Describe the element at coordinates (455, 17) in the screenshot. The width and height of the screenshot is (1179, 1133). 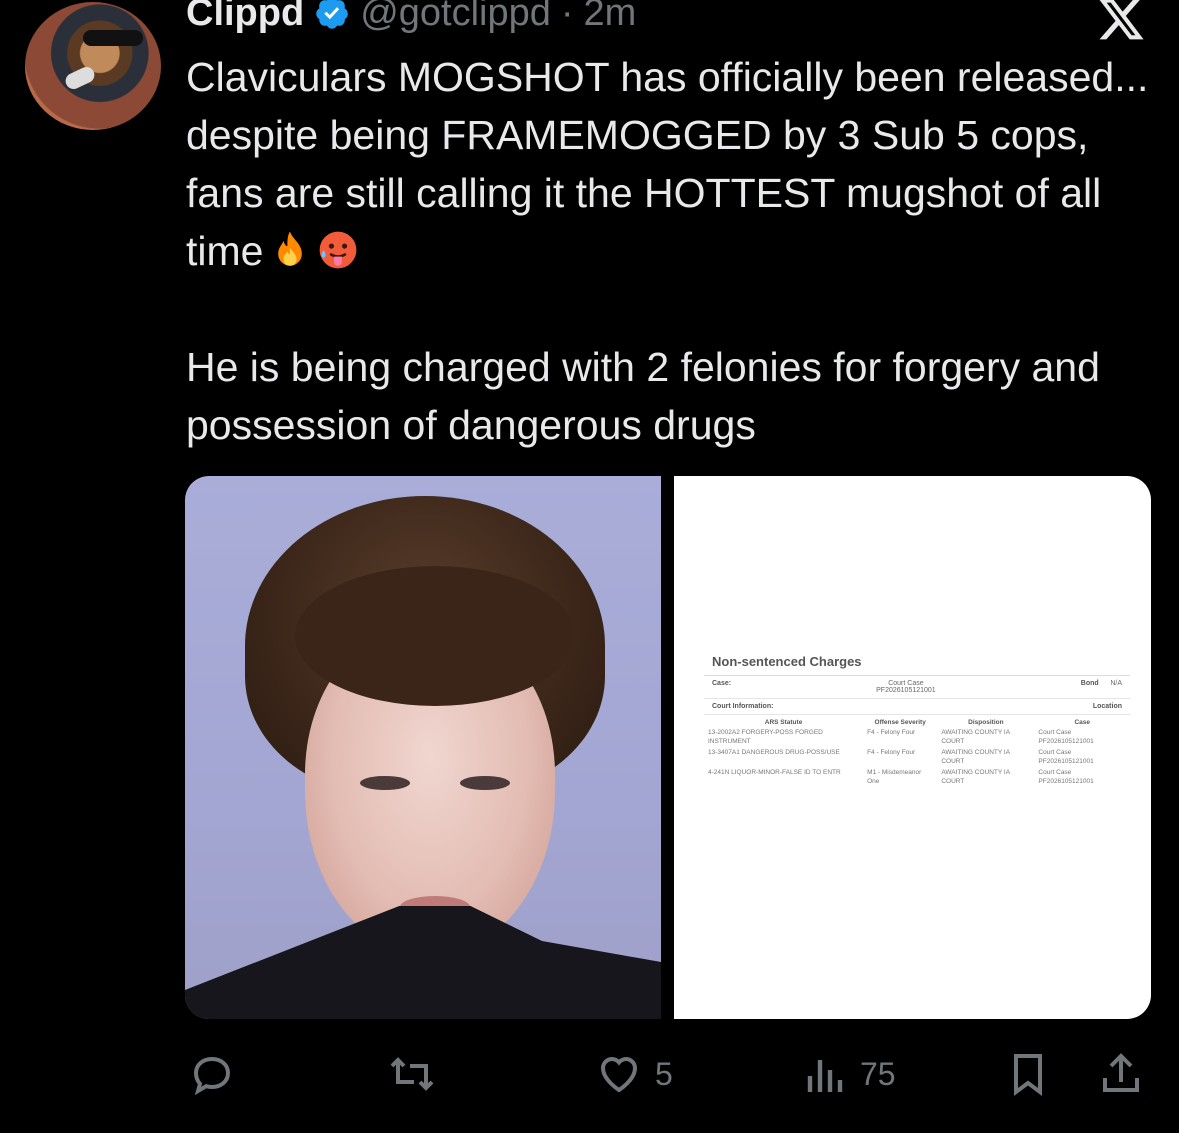
I see `author-handle: @gotclippd` at that location.